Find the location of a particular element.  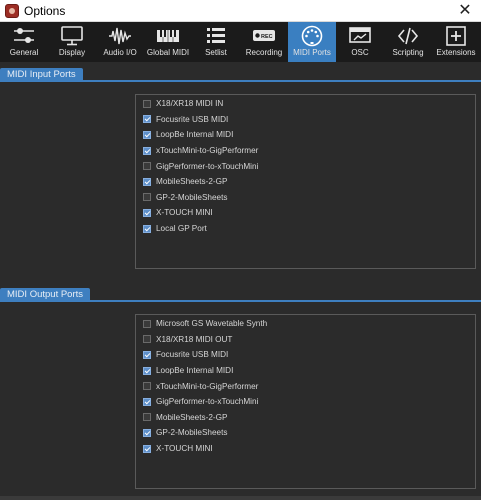

tab-midi-ports: MIDI Ports is located at coordinates (312, 42).